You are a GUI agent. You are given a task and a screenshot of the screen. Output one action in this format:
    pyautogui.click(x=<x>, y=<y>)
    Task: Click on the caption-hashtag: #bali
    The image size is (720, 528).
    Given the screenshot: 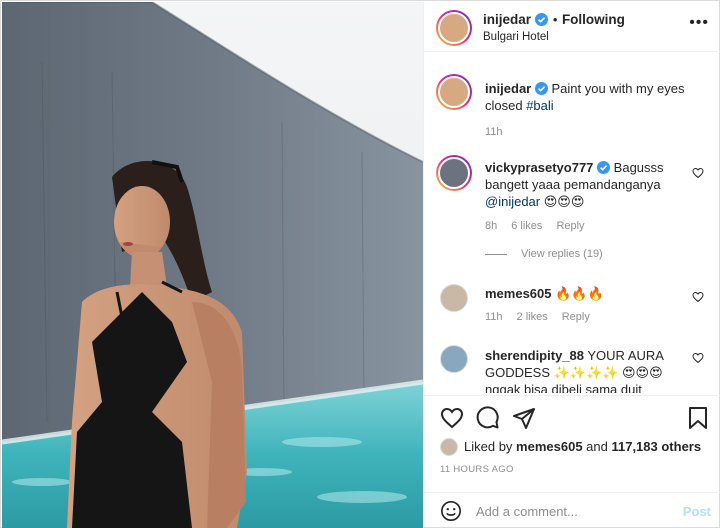 What is the action you would take?
    pyautogui.click(x=539, y=105)
    